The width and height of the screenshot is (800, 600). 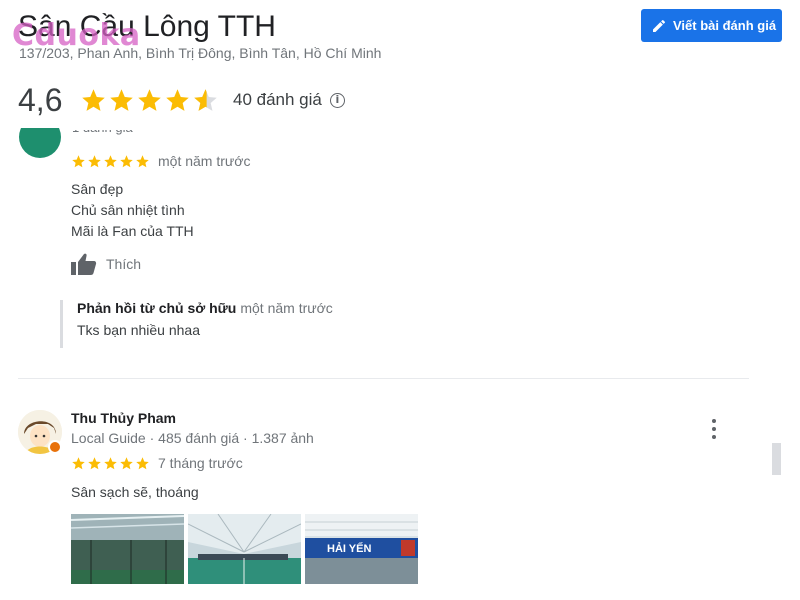 I want to click on rating-summary: 4,6 40 đánh giá i, so click(x=181, y=100).